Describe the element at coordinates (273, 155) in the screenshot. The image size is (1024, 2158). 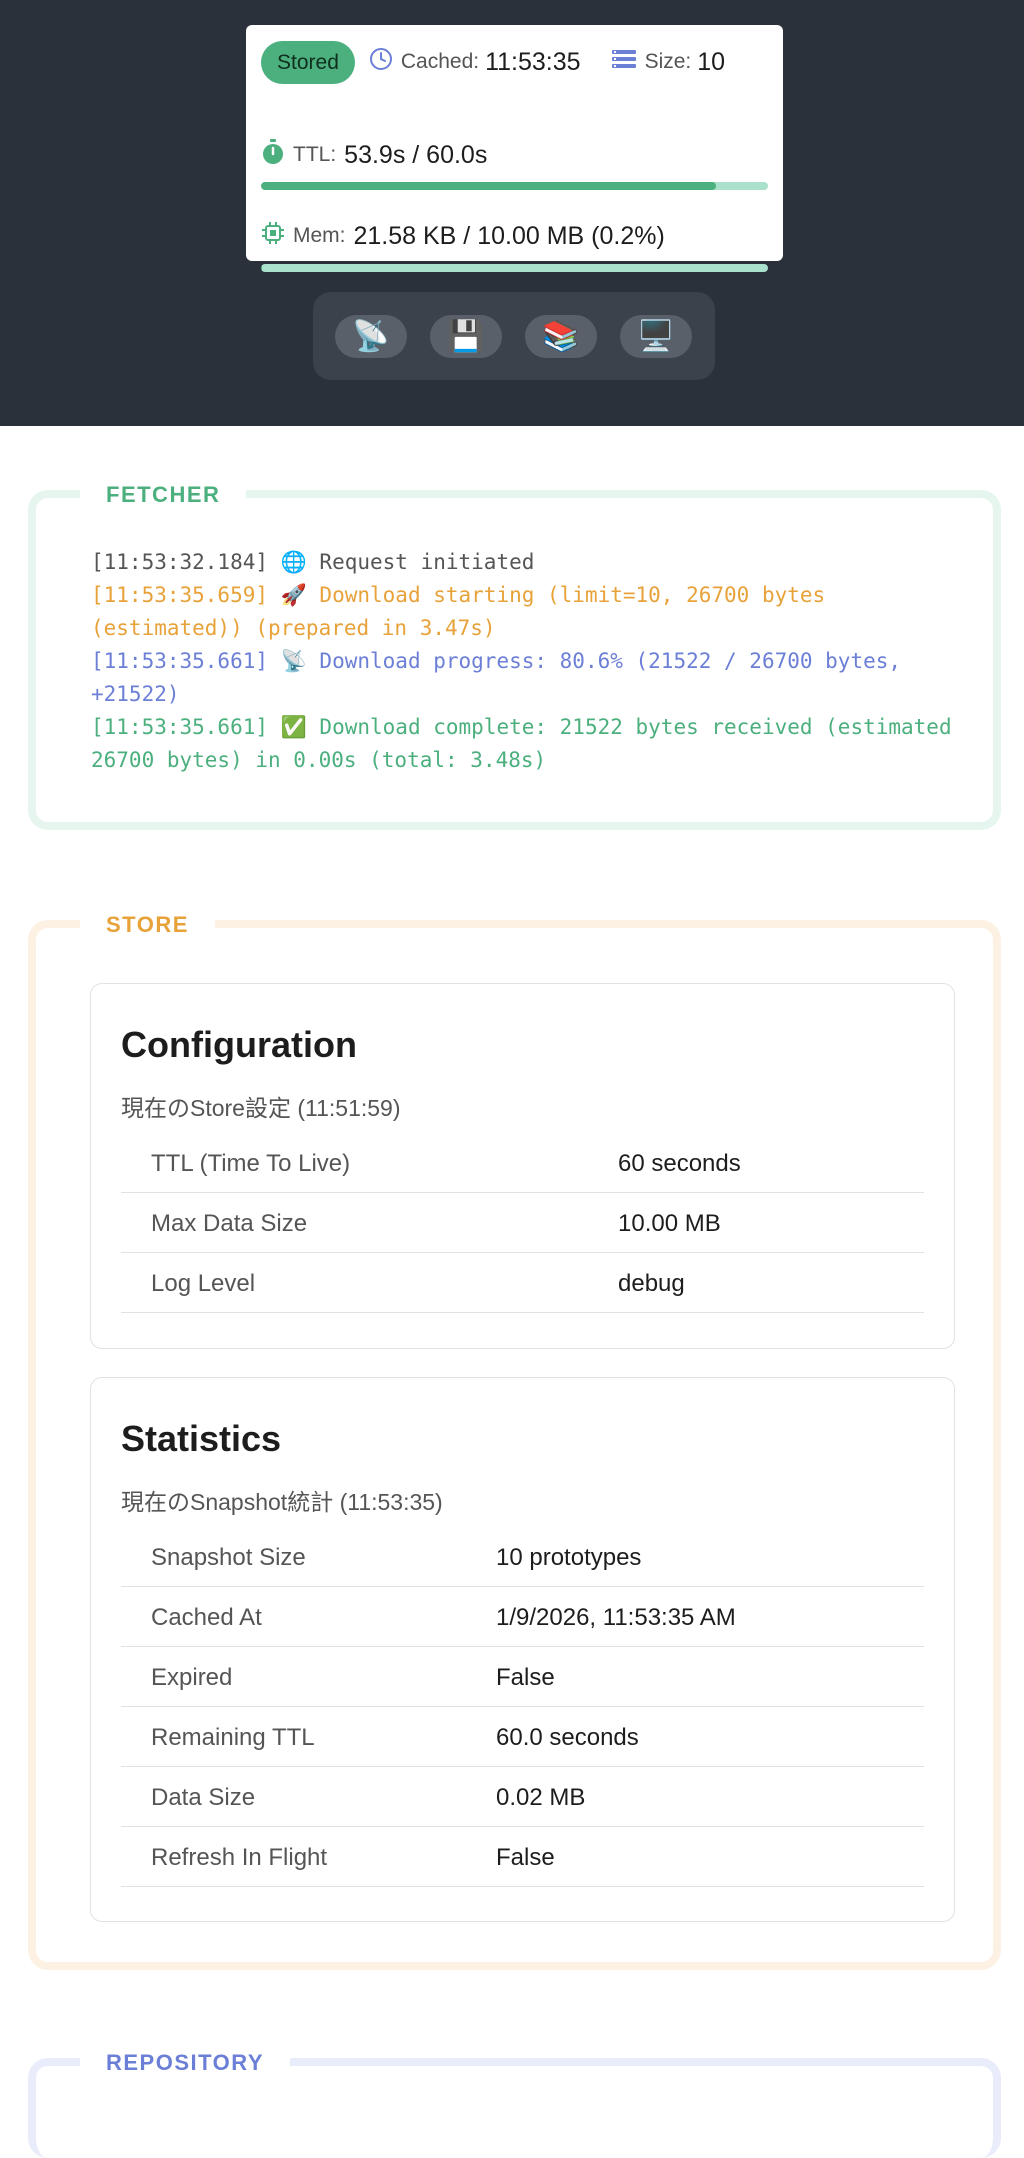
I see `stopwatch-icon` at that location.